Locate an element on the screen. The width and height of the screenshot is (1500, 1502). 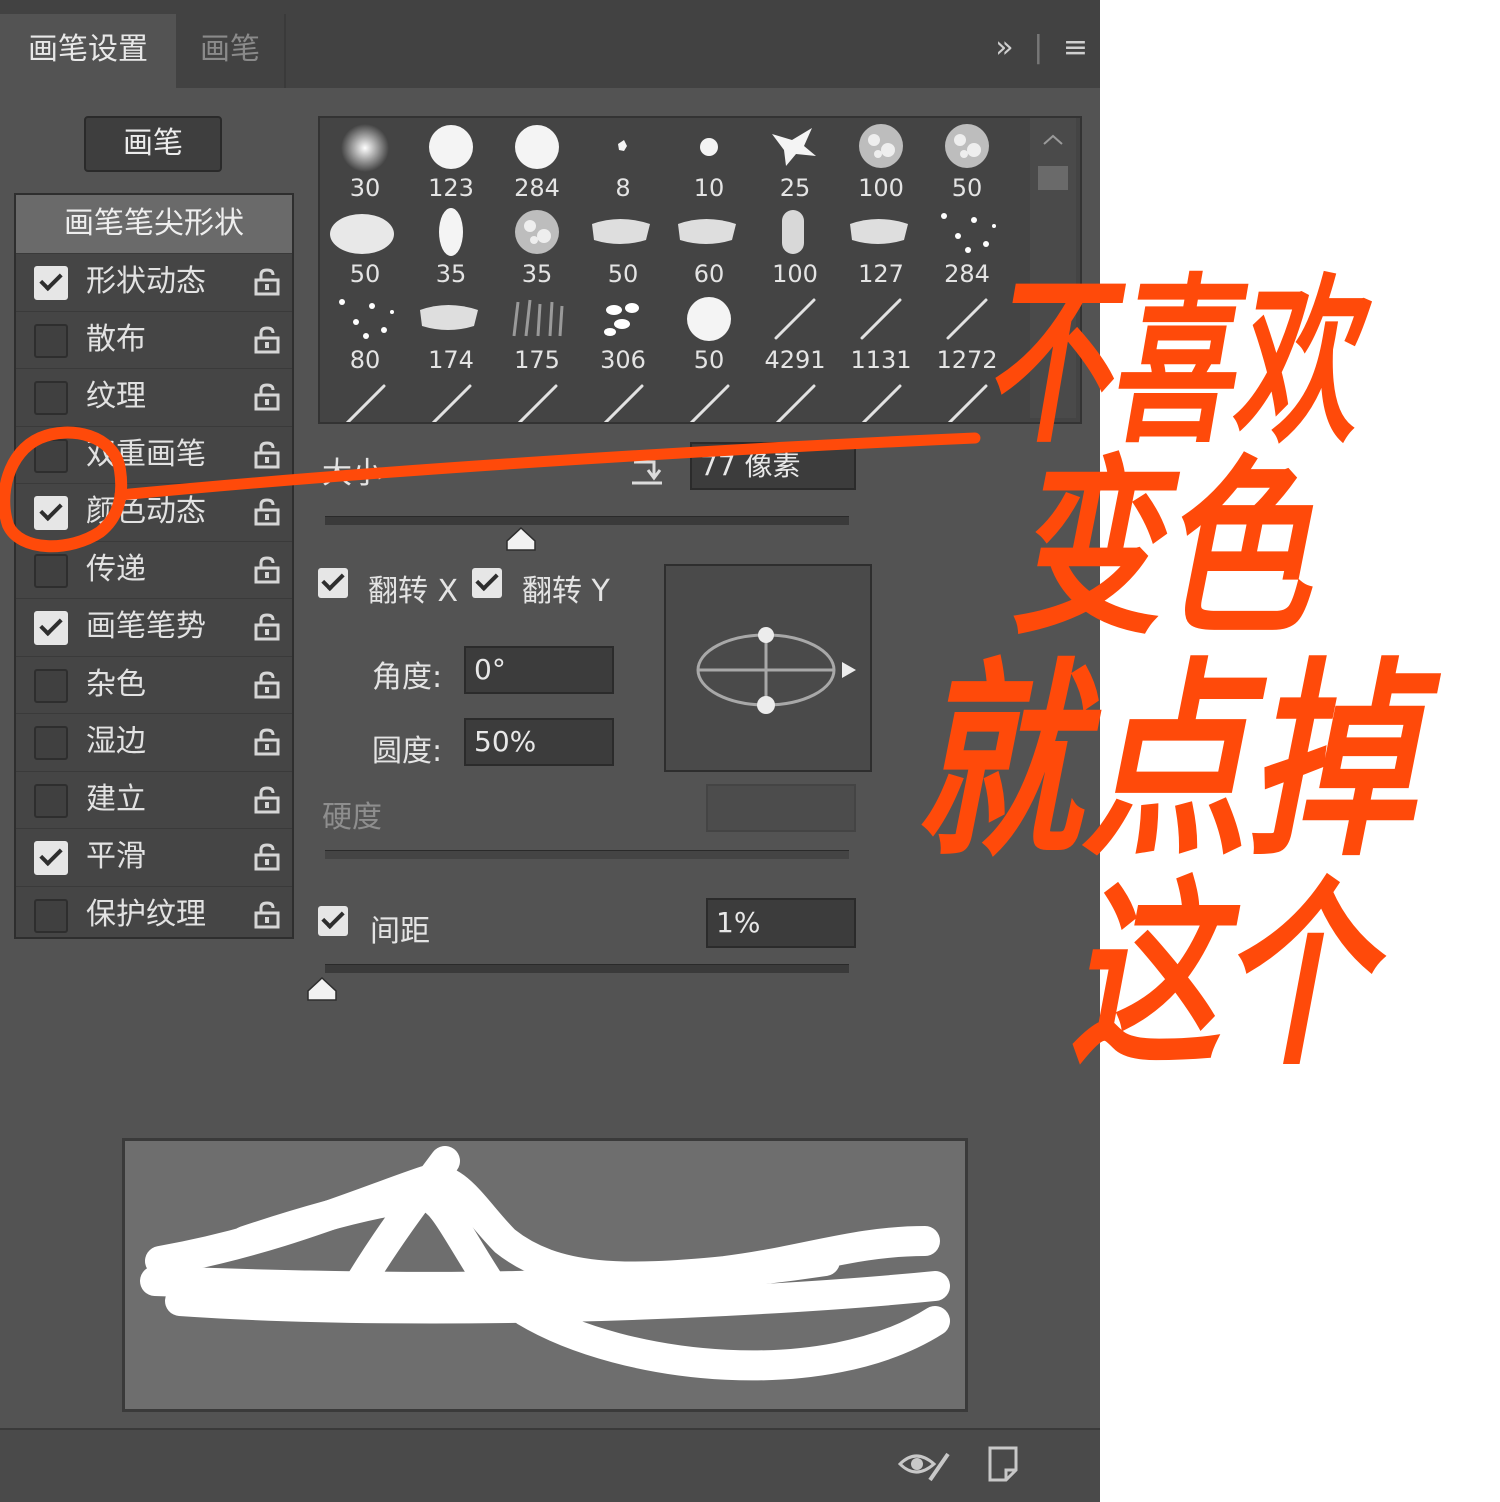
option-row: 散布 is located at coordinates (154, 339).